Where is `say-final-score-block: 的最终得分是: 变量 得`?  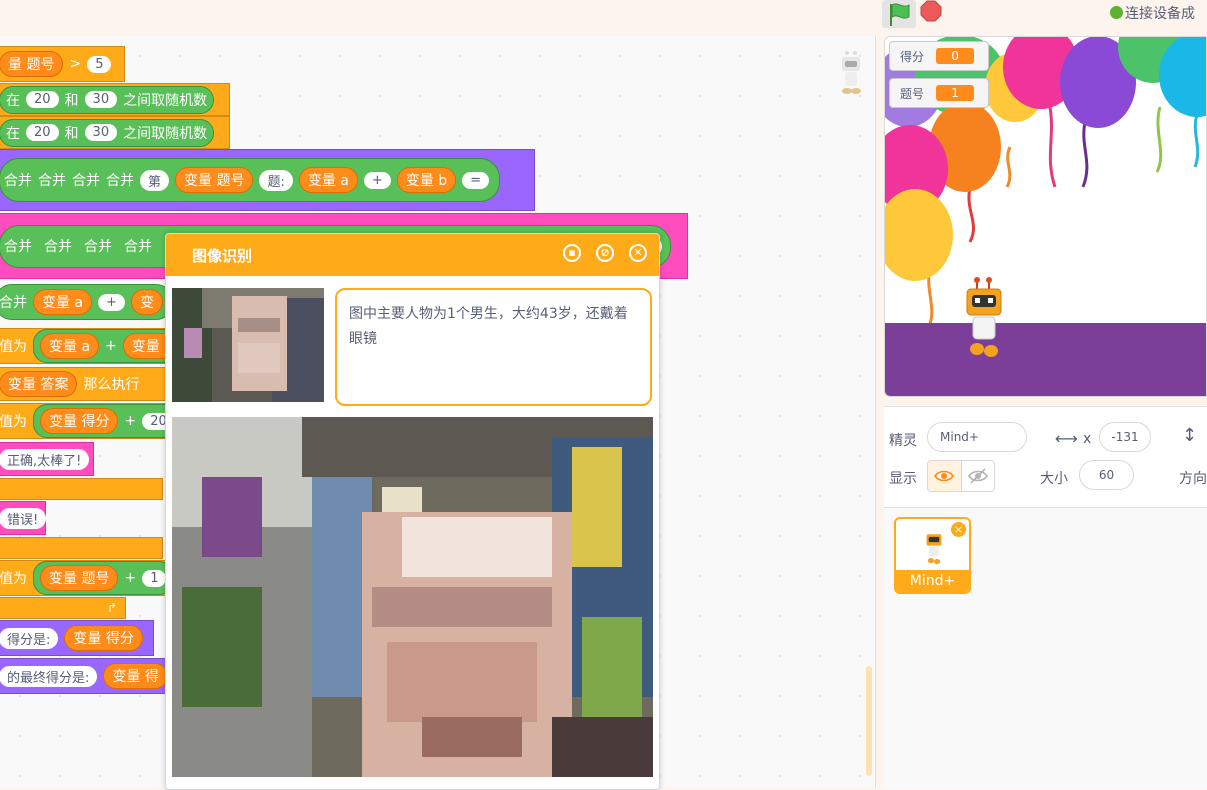 say-final-score-block: 的最终得分是: 变量 得 is located at coordinates (87, 676).